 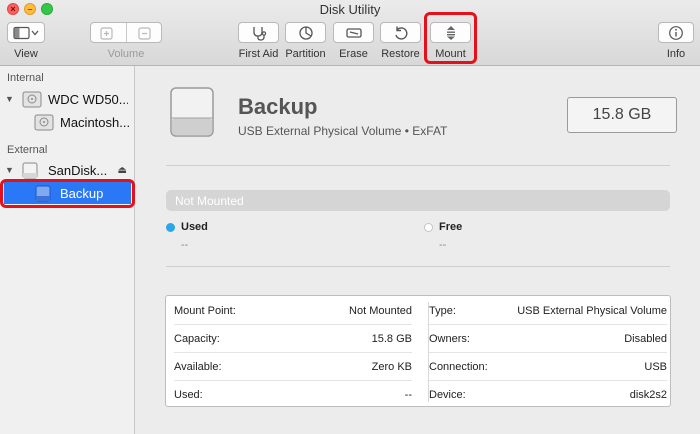 What do you see at coordinates (443, 245) in the screenshot?
I see `free-value: --` at bounding box center [443, 245].